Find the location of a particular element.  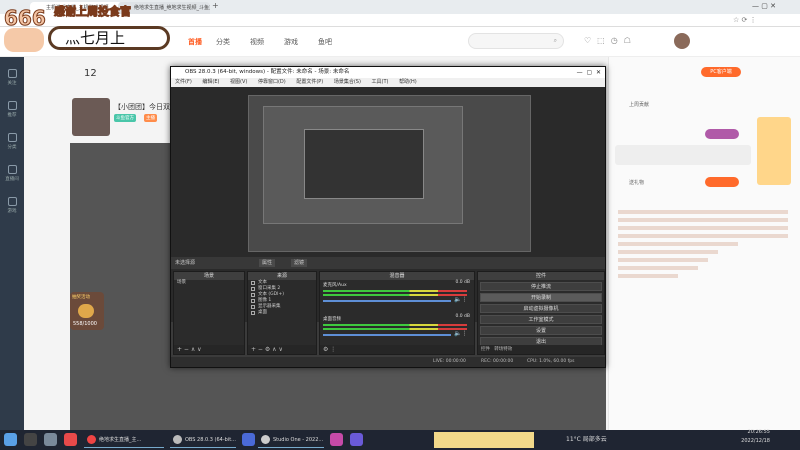

scenes-dock: 场景 场景 + − ∧ ∨ is located at coordinates (209, 313).